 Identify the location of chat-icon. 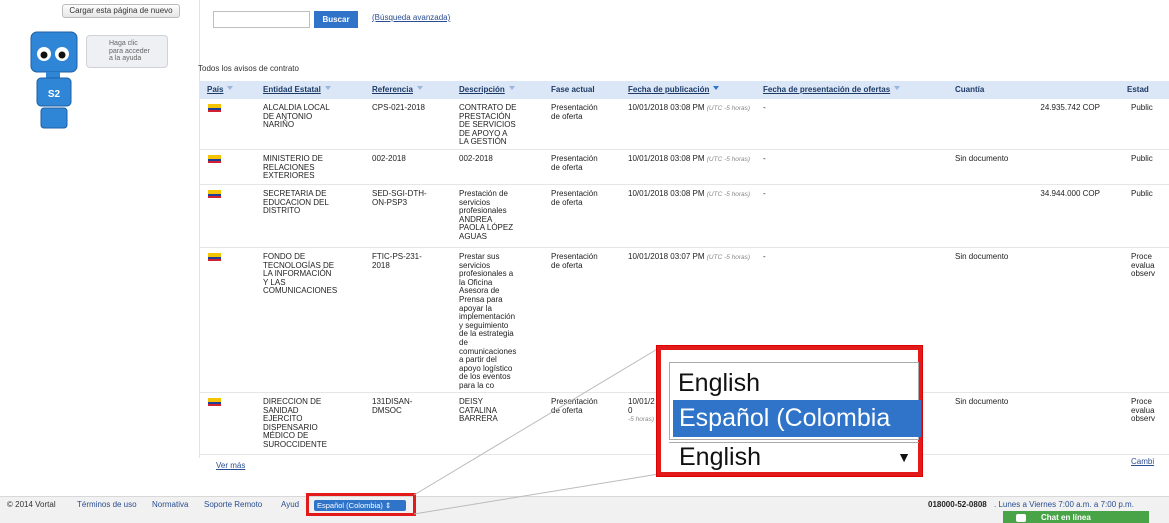
(1021, 518).